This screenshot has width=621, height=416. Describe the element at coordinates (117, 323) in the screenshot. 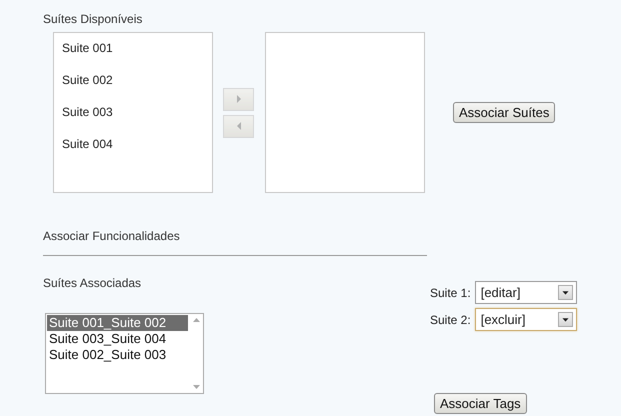

I see `list-item: Suite 001_Suite 002` at that location.